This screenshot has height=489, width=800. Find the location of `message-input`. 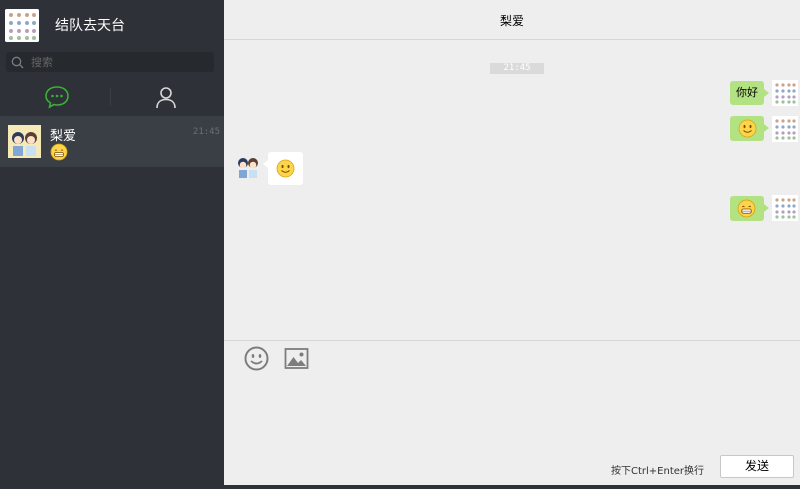

message-input is located at coordinates (514, 412).